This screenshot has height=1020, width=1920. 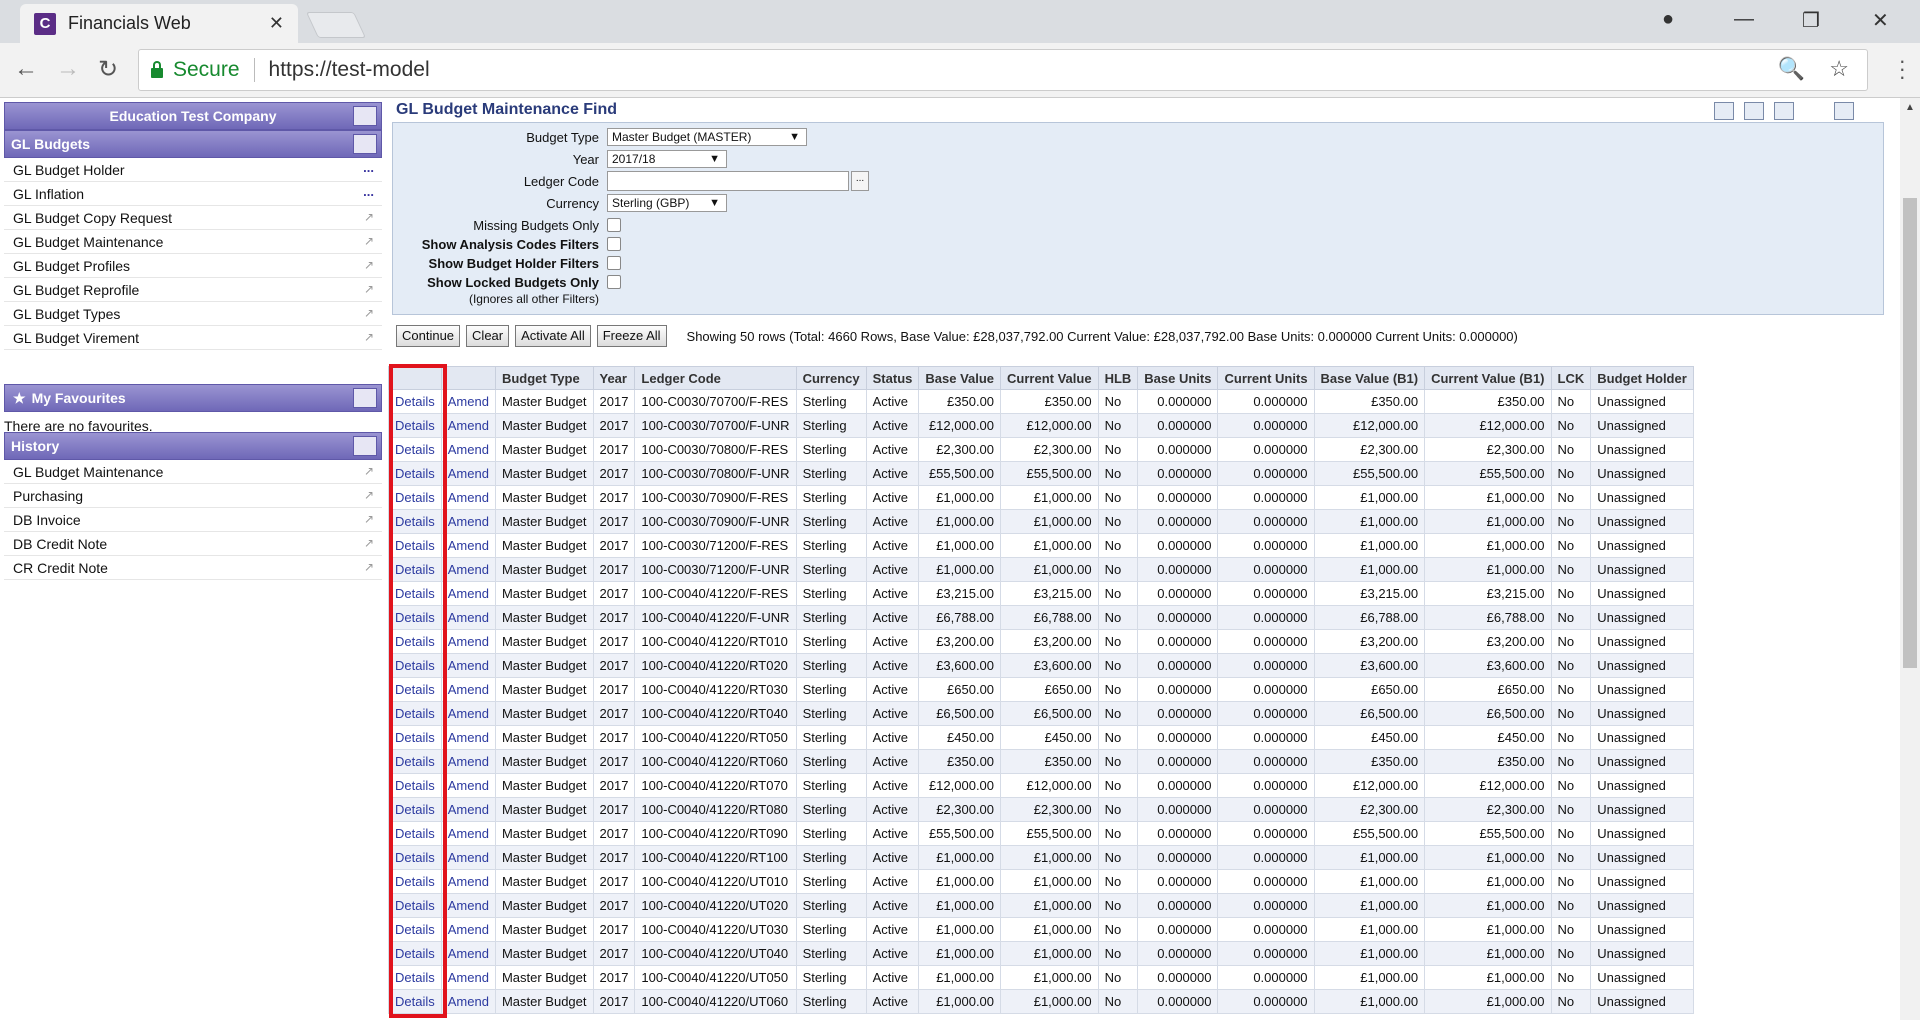 I want to click on filter-icon, so click(x=1784, y=111).